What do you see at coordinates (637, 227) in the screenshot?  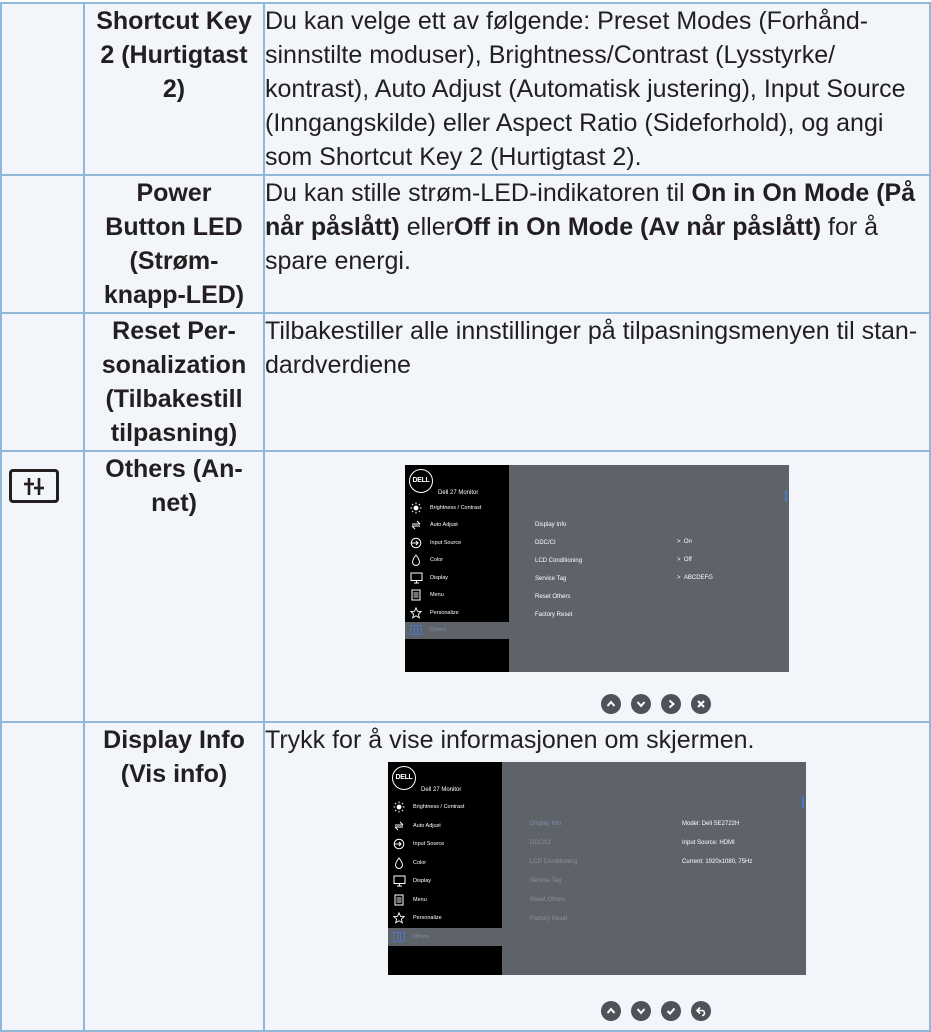 I see `option-off-in-on-mode: Off in On Mode (Av når påslått)` at bounding box center [637, 227].